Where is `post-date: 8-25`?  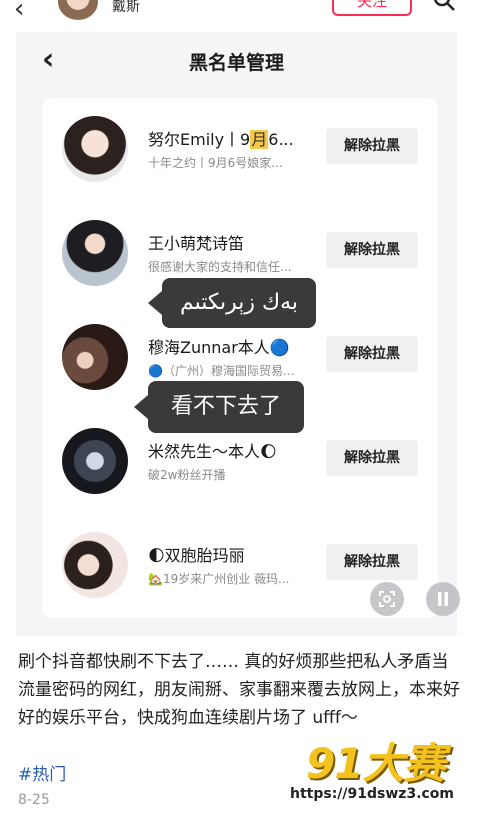 post-date: 8-25 is located at coordinates (34, 800).